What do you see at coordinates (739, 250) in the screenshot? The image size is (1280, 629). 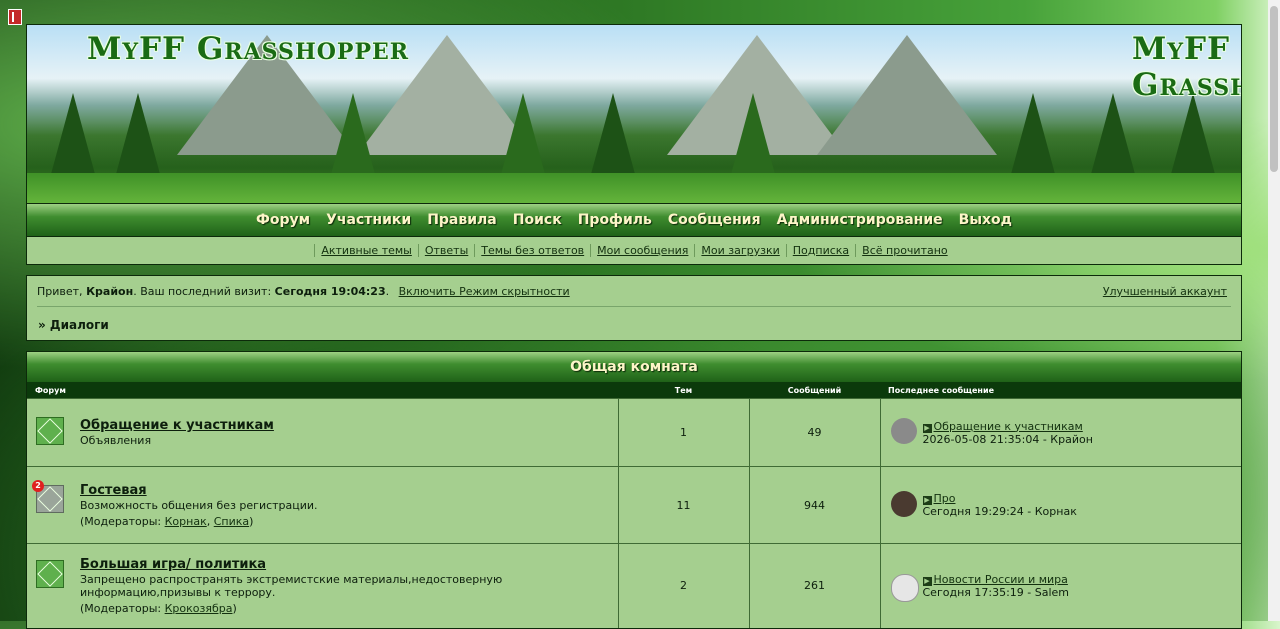 I see `subnav-my-uploads: Мои загрузки` at bounding box center [739, 250].